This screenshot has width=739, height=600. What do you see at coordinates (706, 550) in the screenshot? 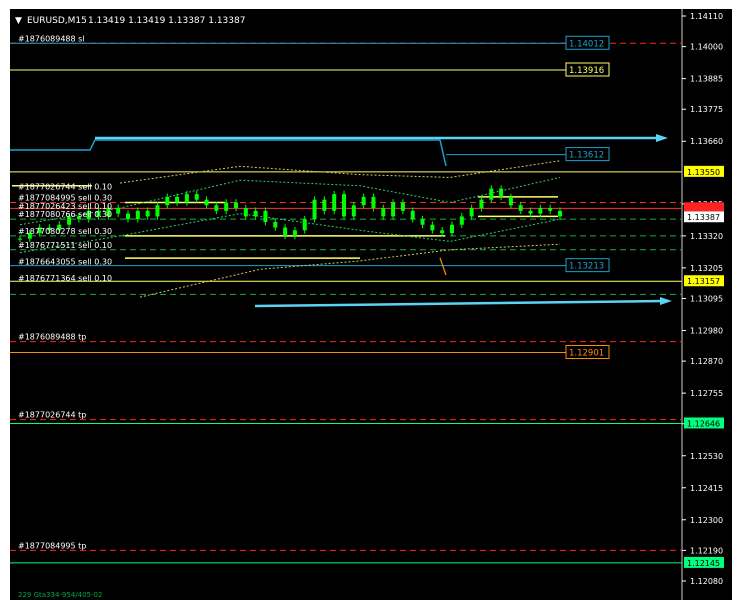
I see `y-tick-label: 1.12190` at bounding box center [706, 550].